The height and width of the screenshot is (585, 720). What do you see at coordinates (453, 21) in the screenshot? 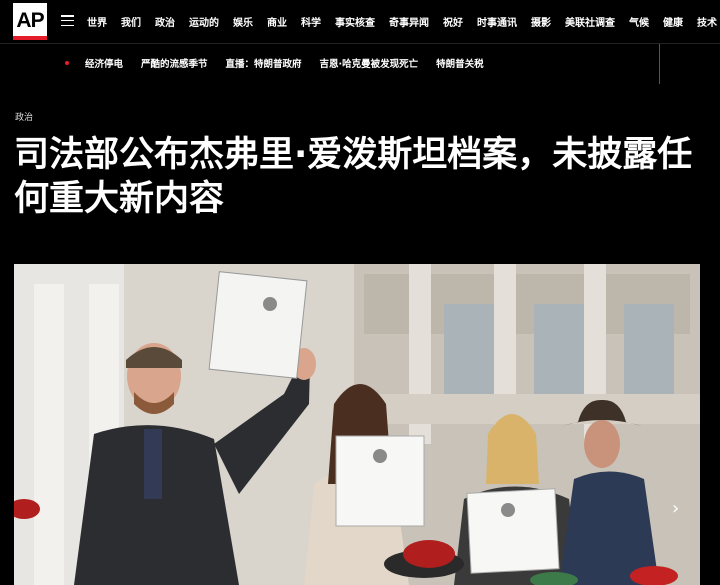
I see `nav-item-be-well: 祝好` at bounding box center [453, 21].